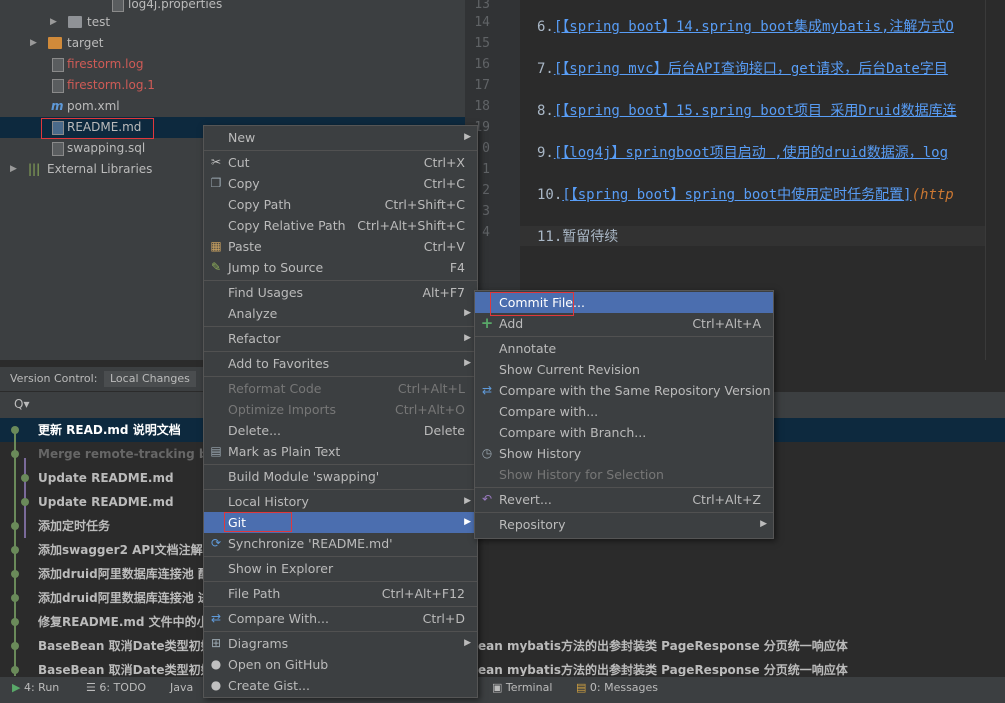 Image resolution: width=1005 pixels, height=703 pixels. What do you see at coordinates (340, 568) in the screenshot?
I see `menu-item-show-in-explorer: Show in Explorer` at bounding box center [340, 568].